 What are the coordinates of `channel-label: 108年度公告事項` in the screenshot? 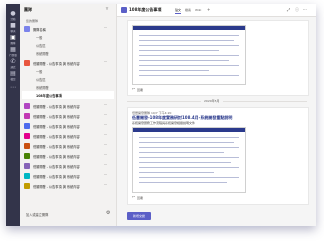 It's located at (49, 96).